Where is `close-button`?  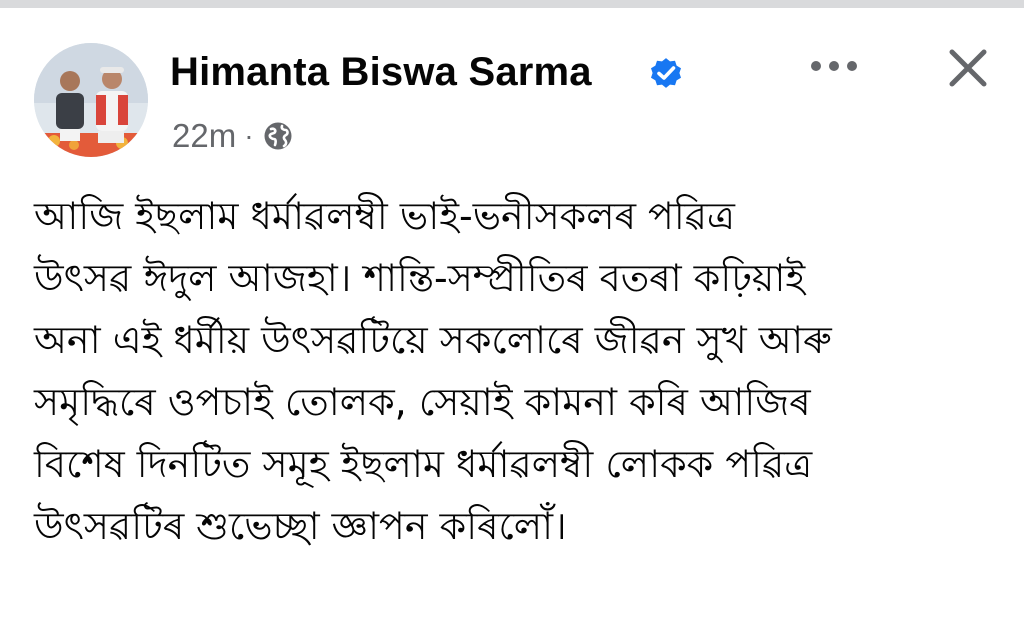 close-button is located at coordinates (968, 68).